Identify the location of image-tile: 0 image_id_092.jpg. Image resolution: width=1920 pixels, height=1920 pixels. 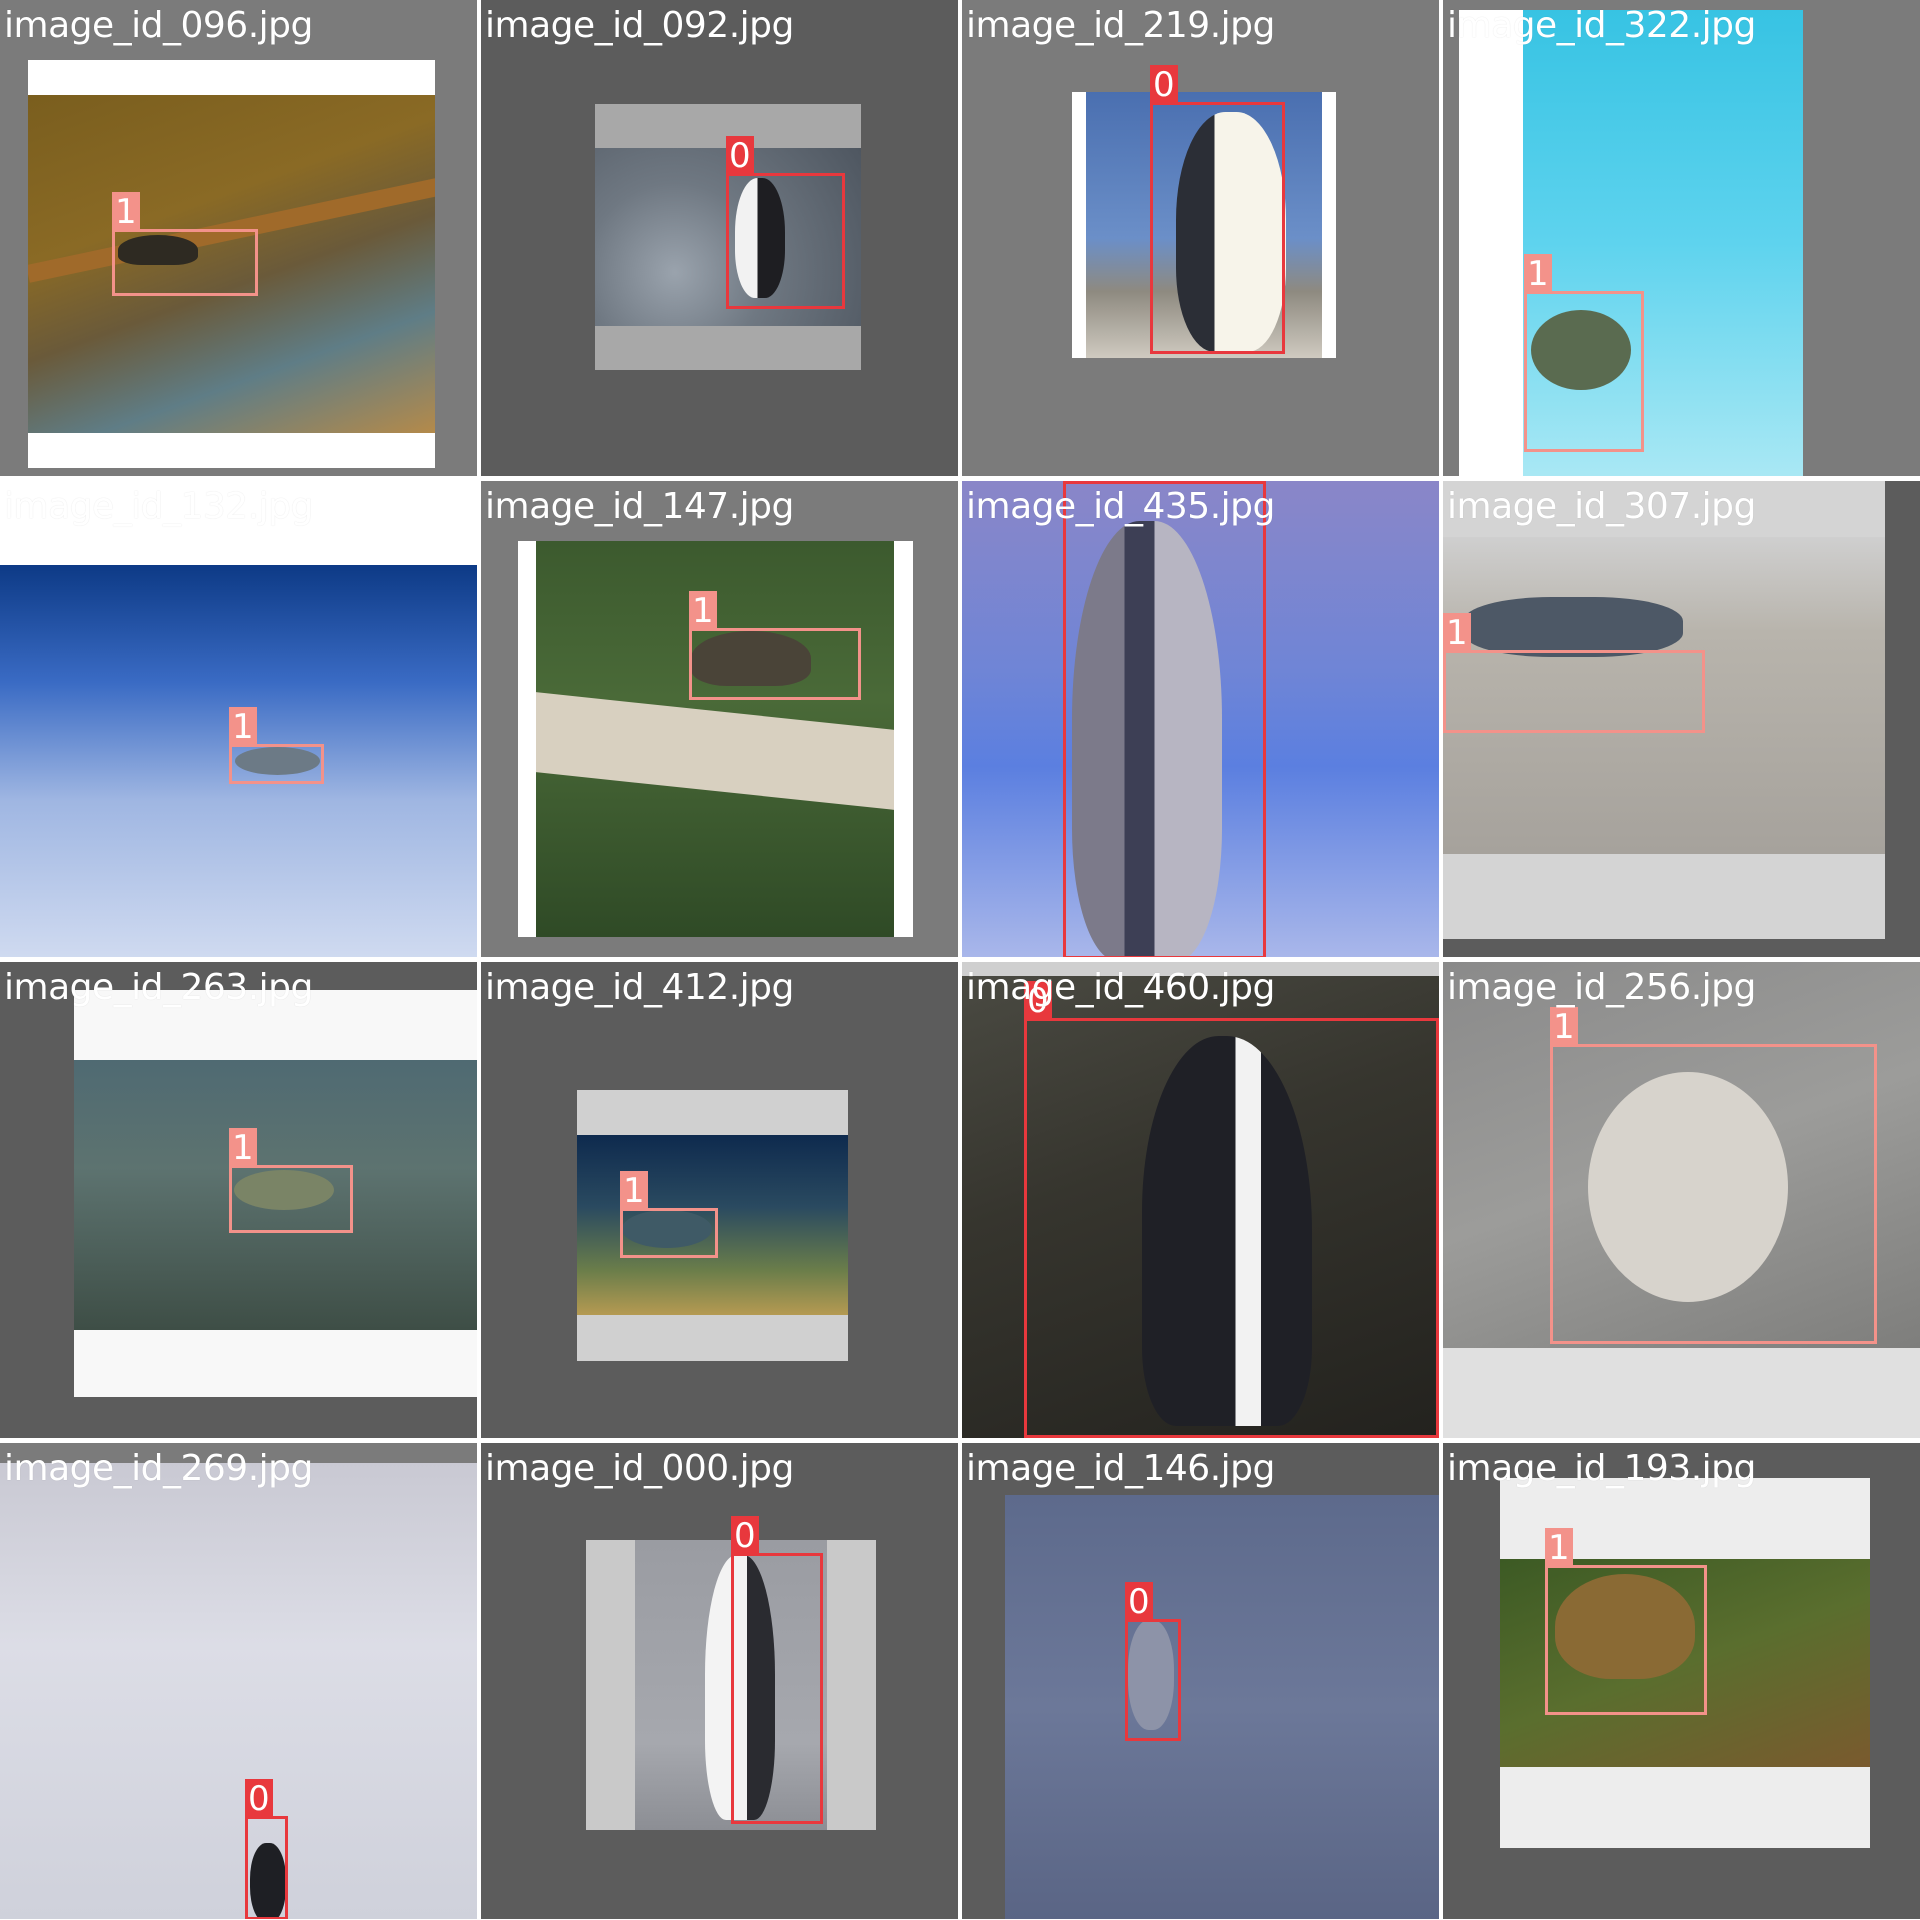
(719, 238).